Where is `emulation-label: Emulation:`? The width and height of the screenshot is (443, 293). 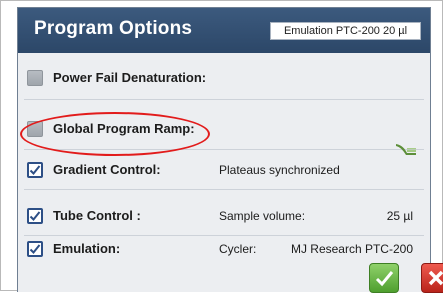
emulation-label: Emulation: is located at coordinates (87, 248).